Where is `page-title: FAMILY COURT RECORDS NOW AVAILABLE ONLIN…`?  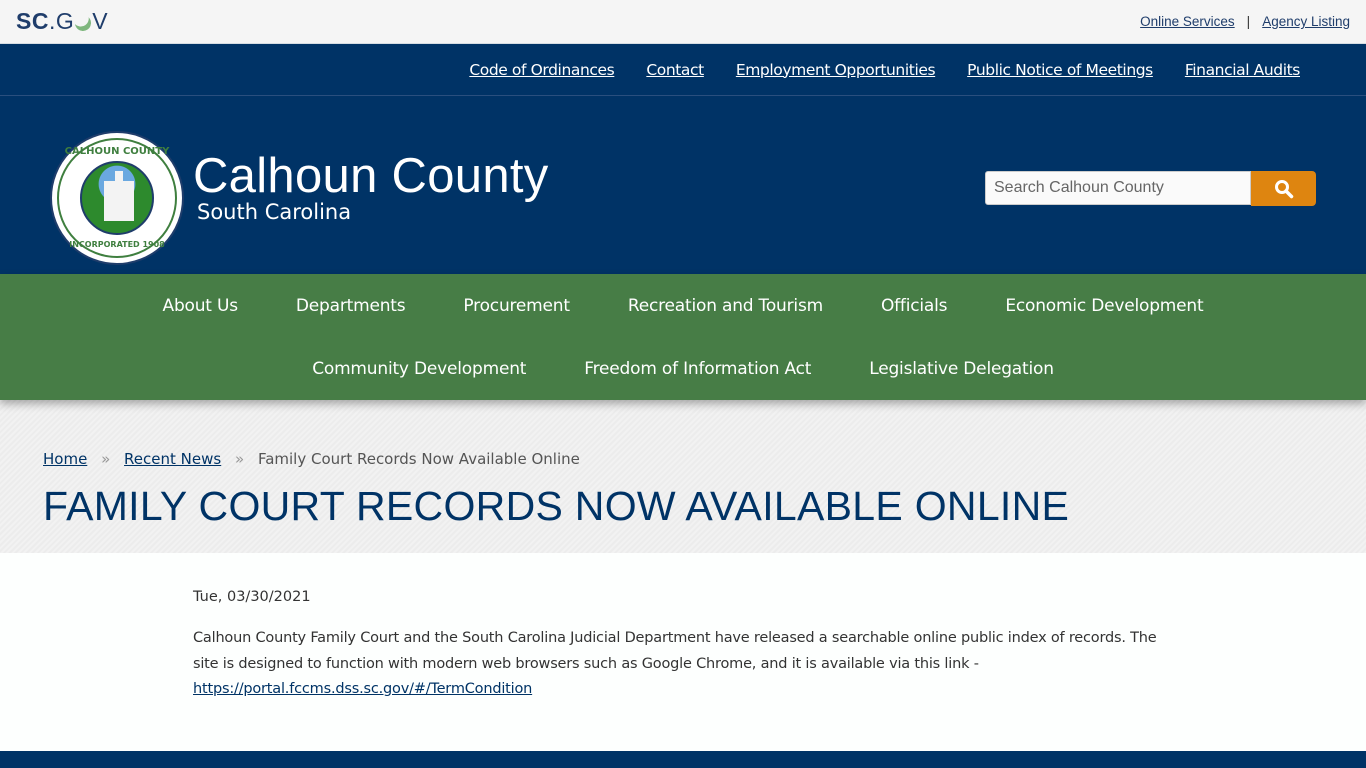 page-title: FAMILY COURT RECORDS NOW AVAILABLE ONLIN… is located at coordinates (556, 506).